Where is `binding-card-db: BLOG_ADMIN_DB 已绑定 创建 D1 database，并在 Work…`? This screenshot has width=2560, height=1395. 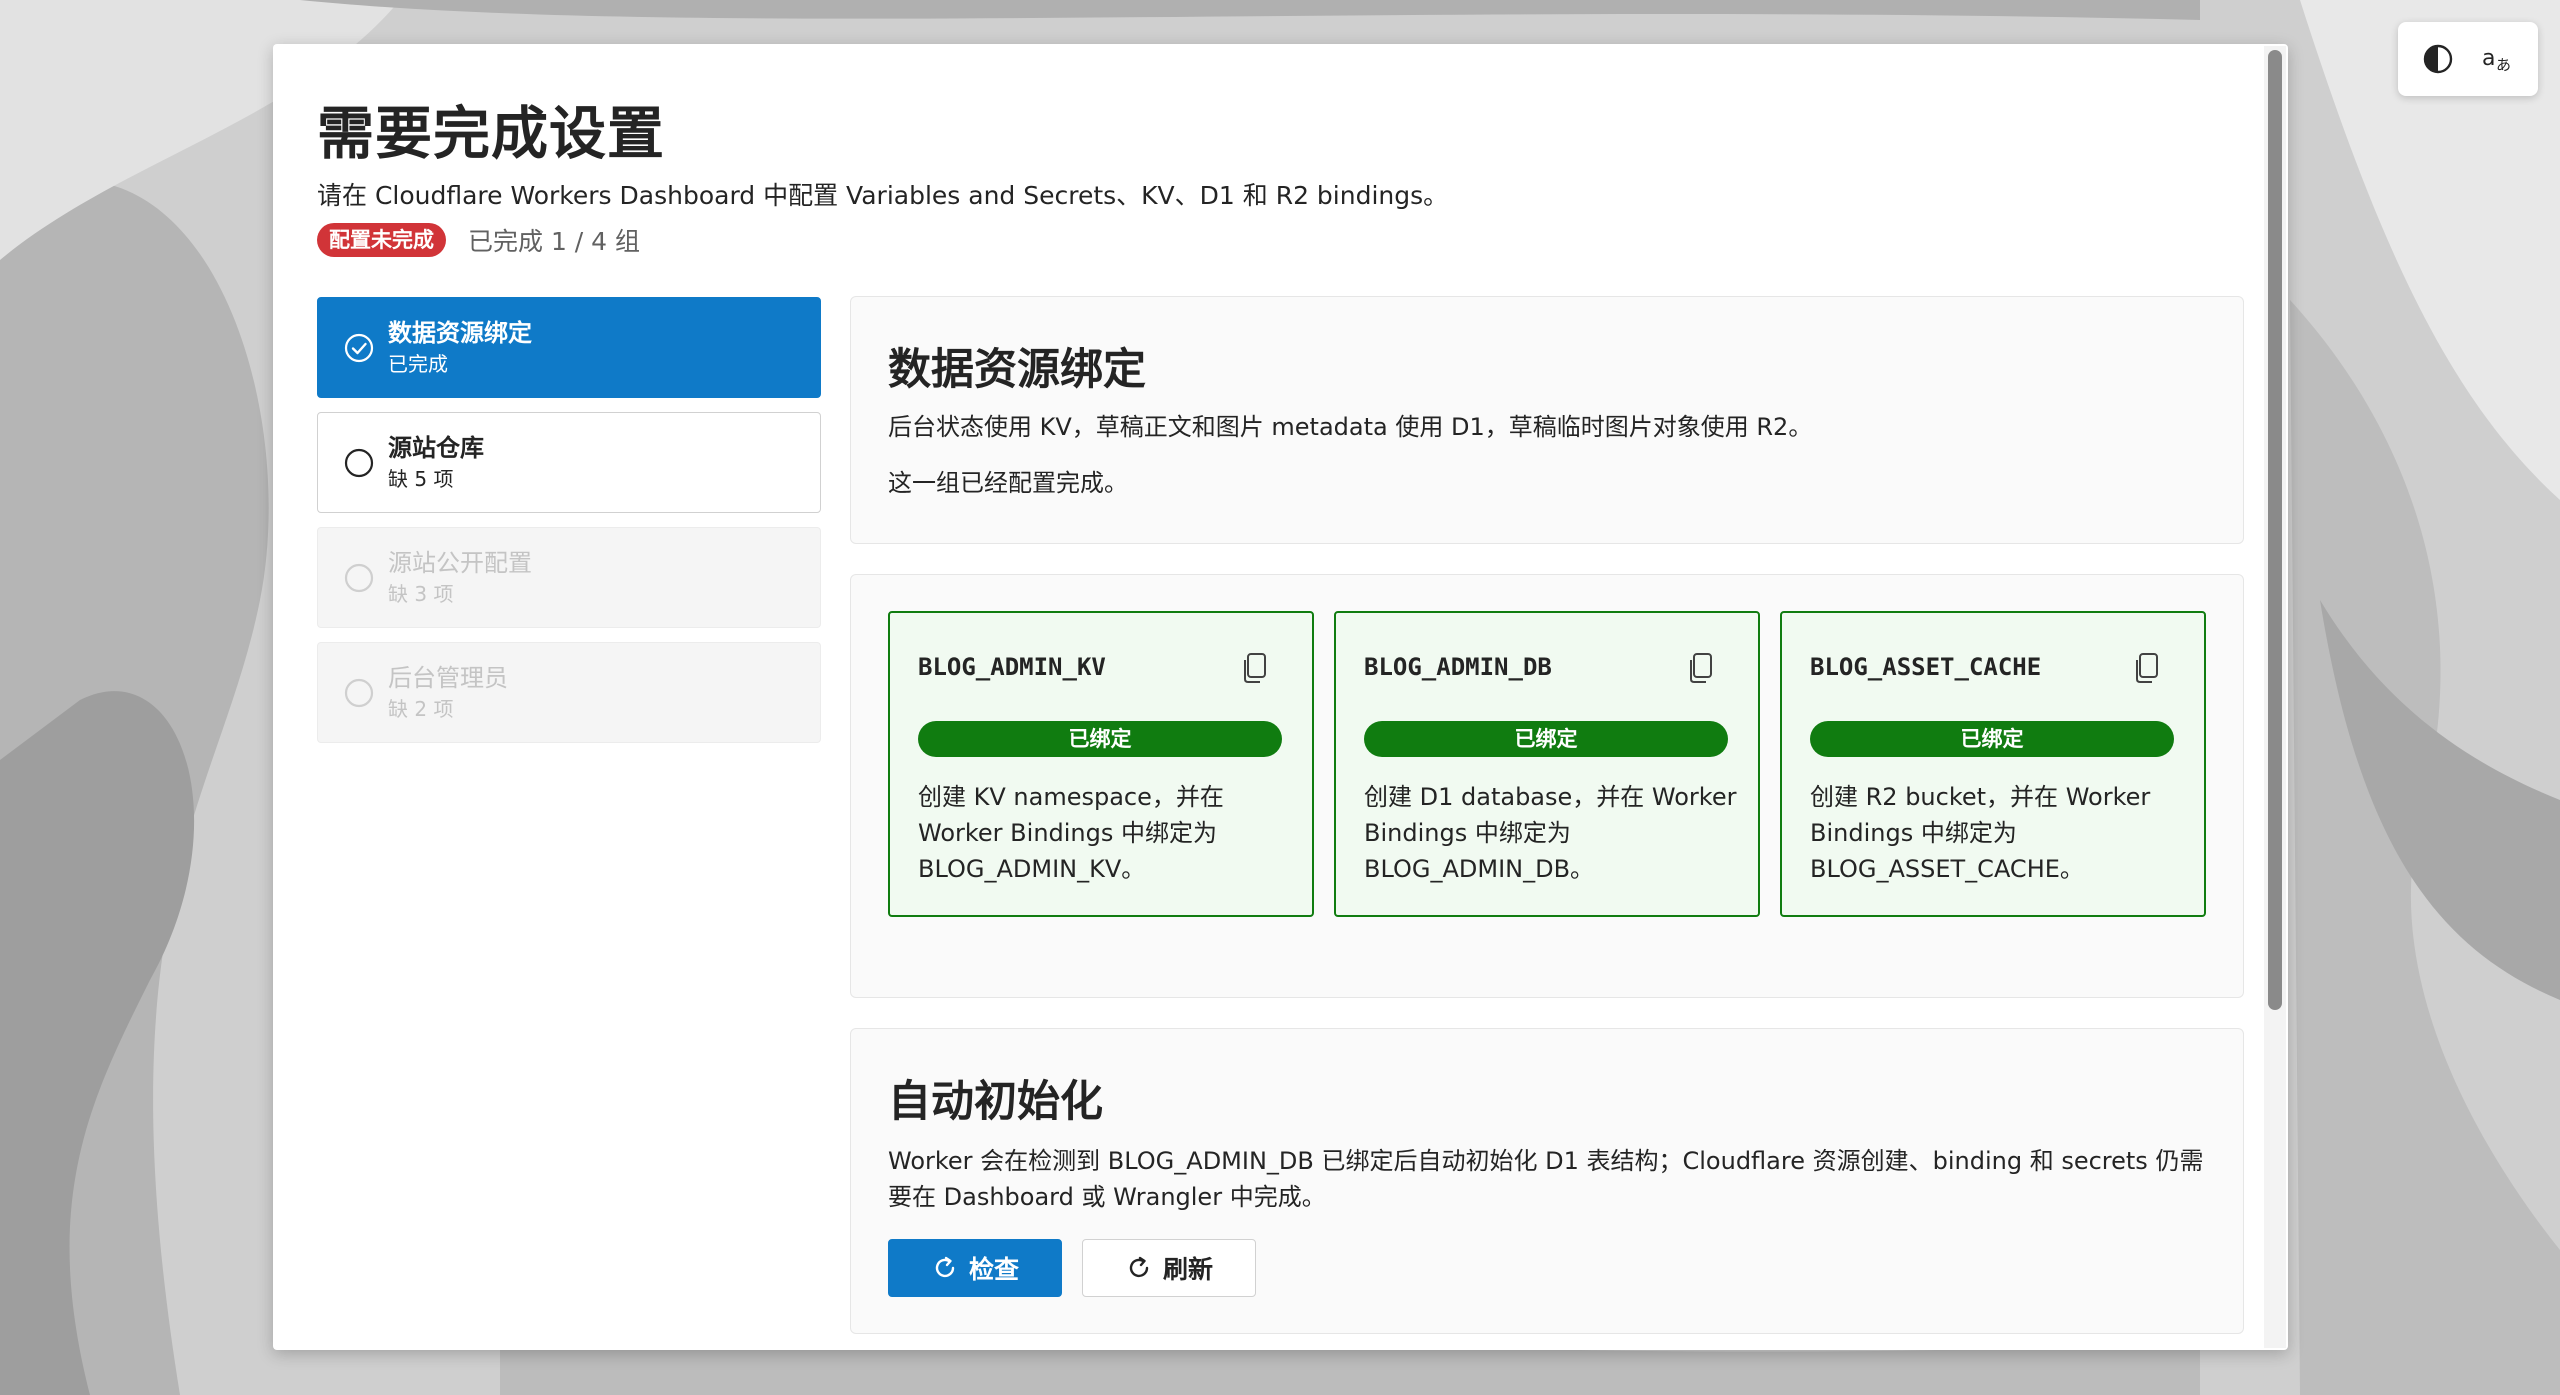
binding-card-db: BLOG_ADMIN_DB 已绑定 创建 D1 database，并在 Work… is located at coordinates (1547, 764).